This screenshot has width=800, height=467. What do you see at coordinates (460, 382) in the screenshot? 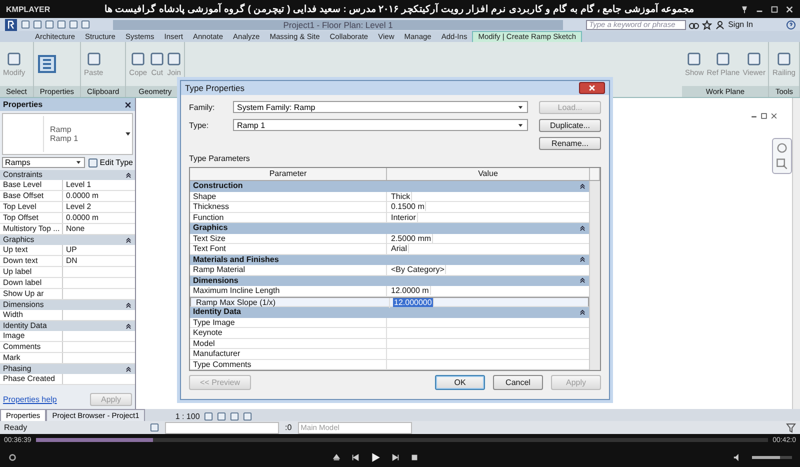
I see `ok-button: OK` at bounding box center [460, 382].